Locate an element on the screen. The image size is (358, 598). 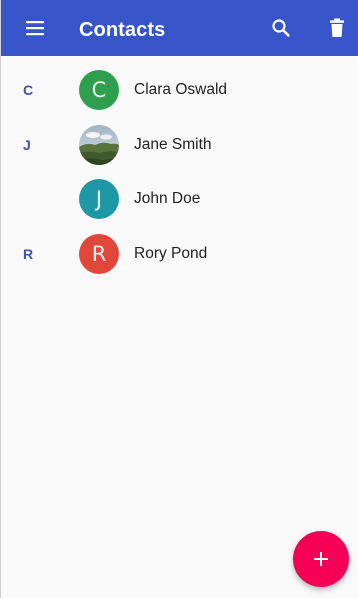
contact-row: J Jane Smith is located at coordinates (179, 145).